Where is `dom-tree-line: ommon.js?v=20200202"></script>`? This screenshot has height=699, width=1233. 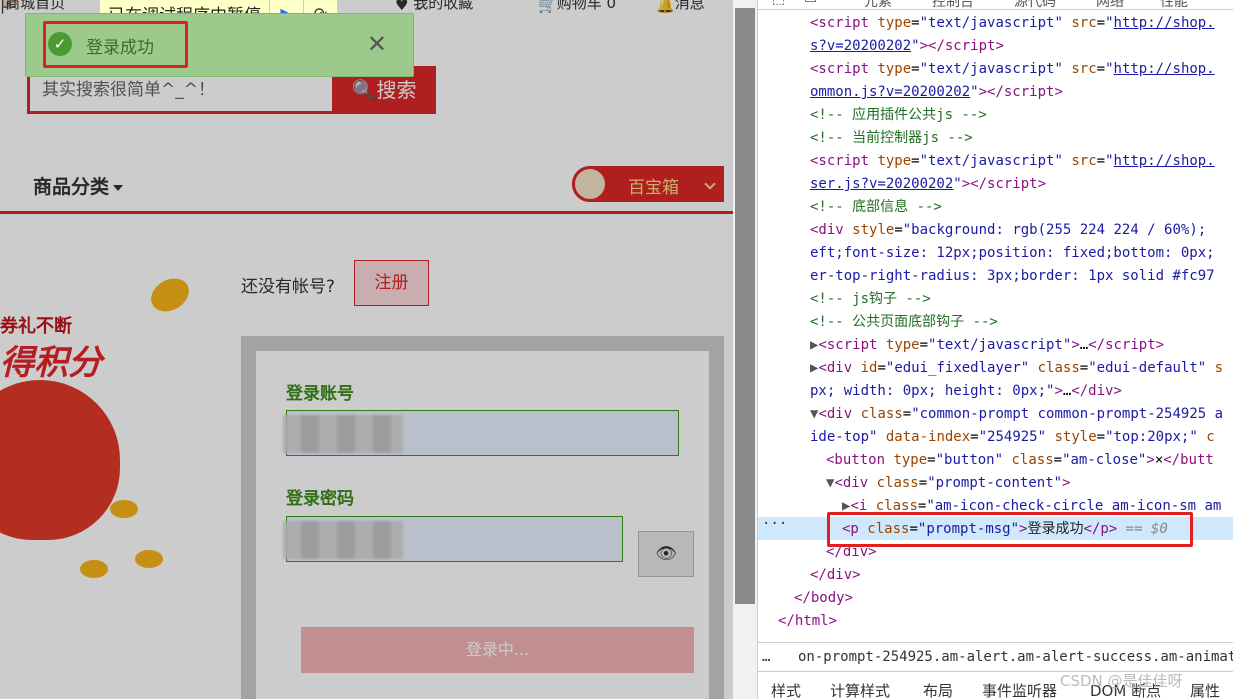
dom-tree-line: ommon.js?v=20200202"></script> is located at coordinates (936, 92).